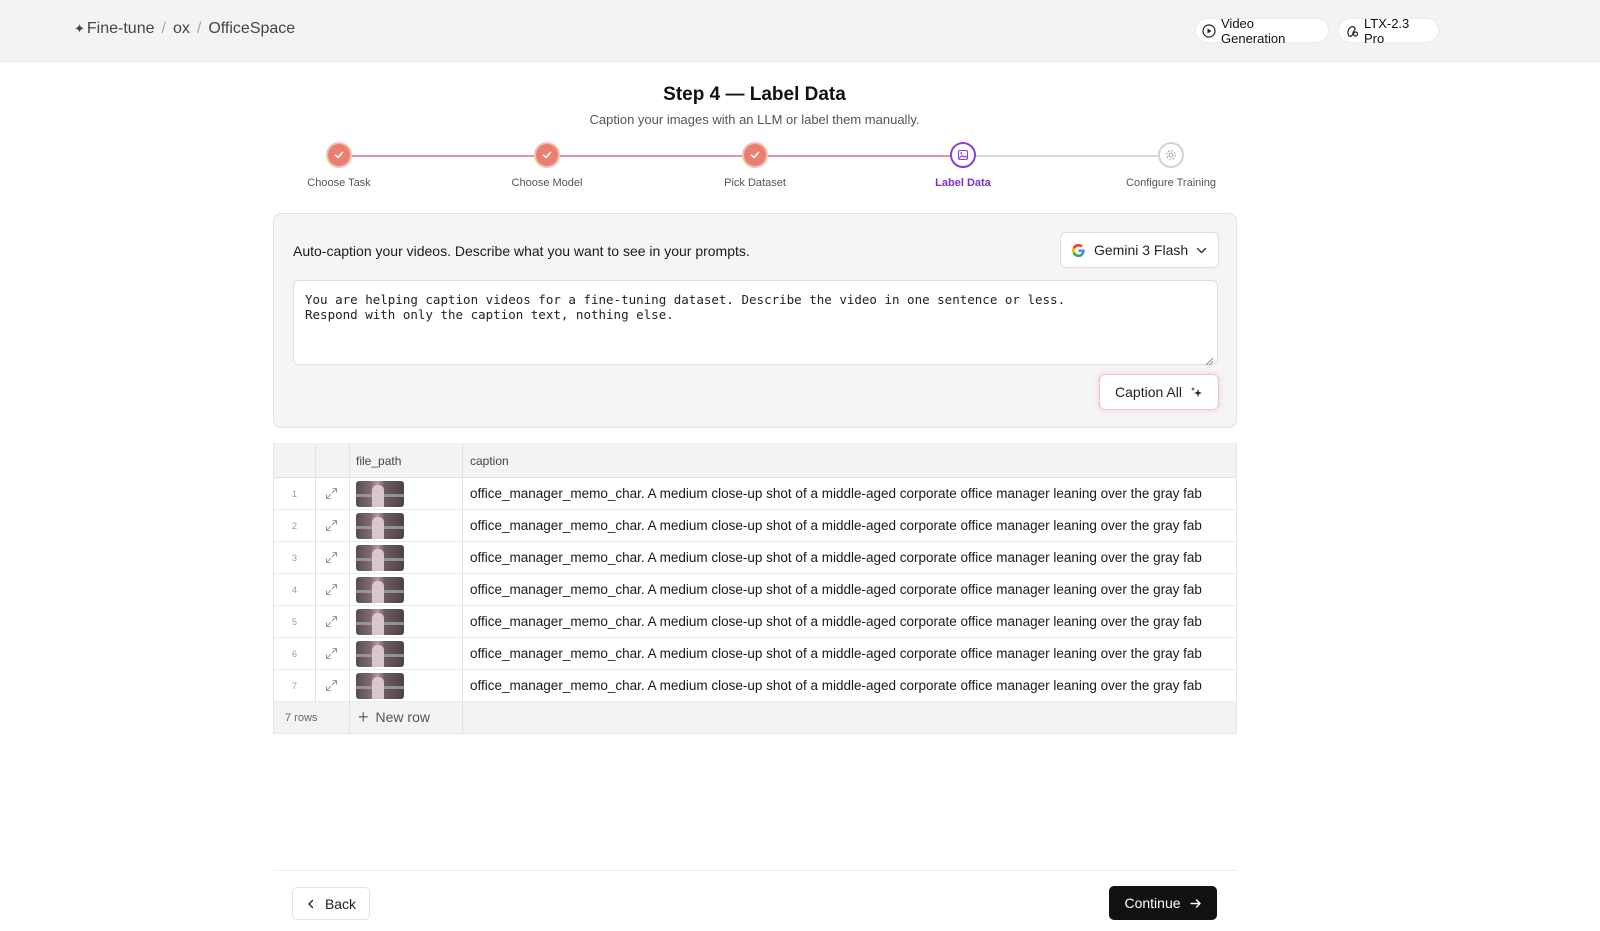 This screenshot has height=931, width=1600. What do you see at coordinates (1352, 31) in the screenshot?
I see `model-icon` at bounding box center [1352, 31].